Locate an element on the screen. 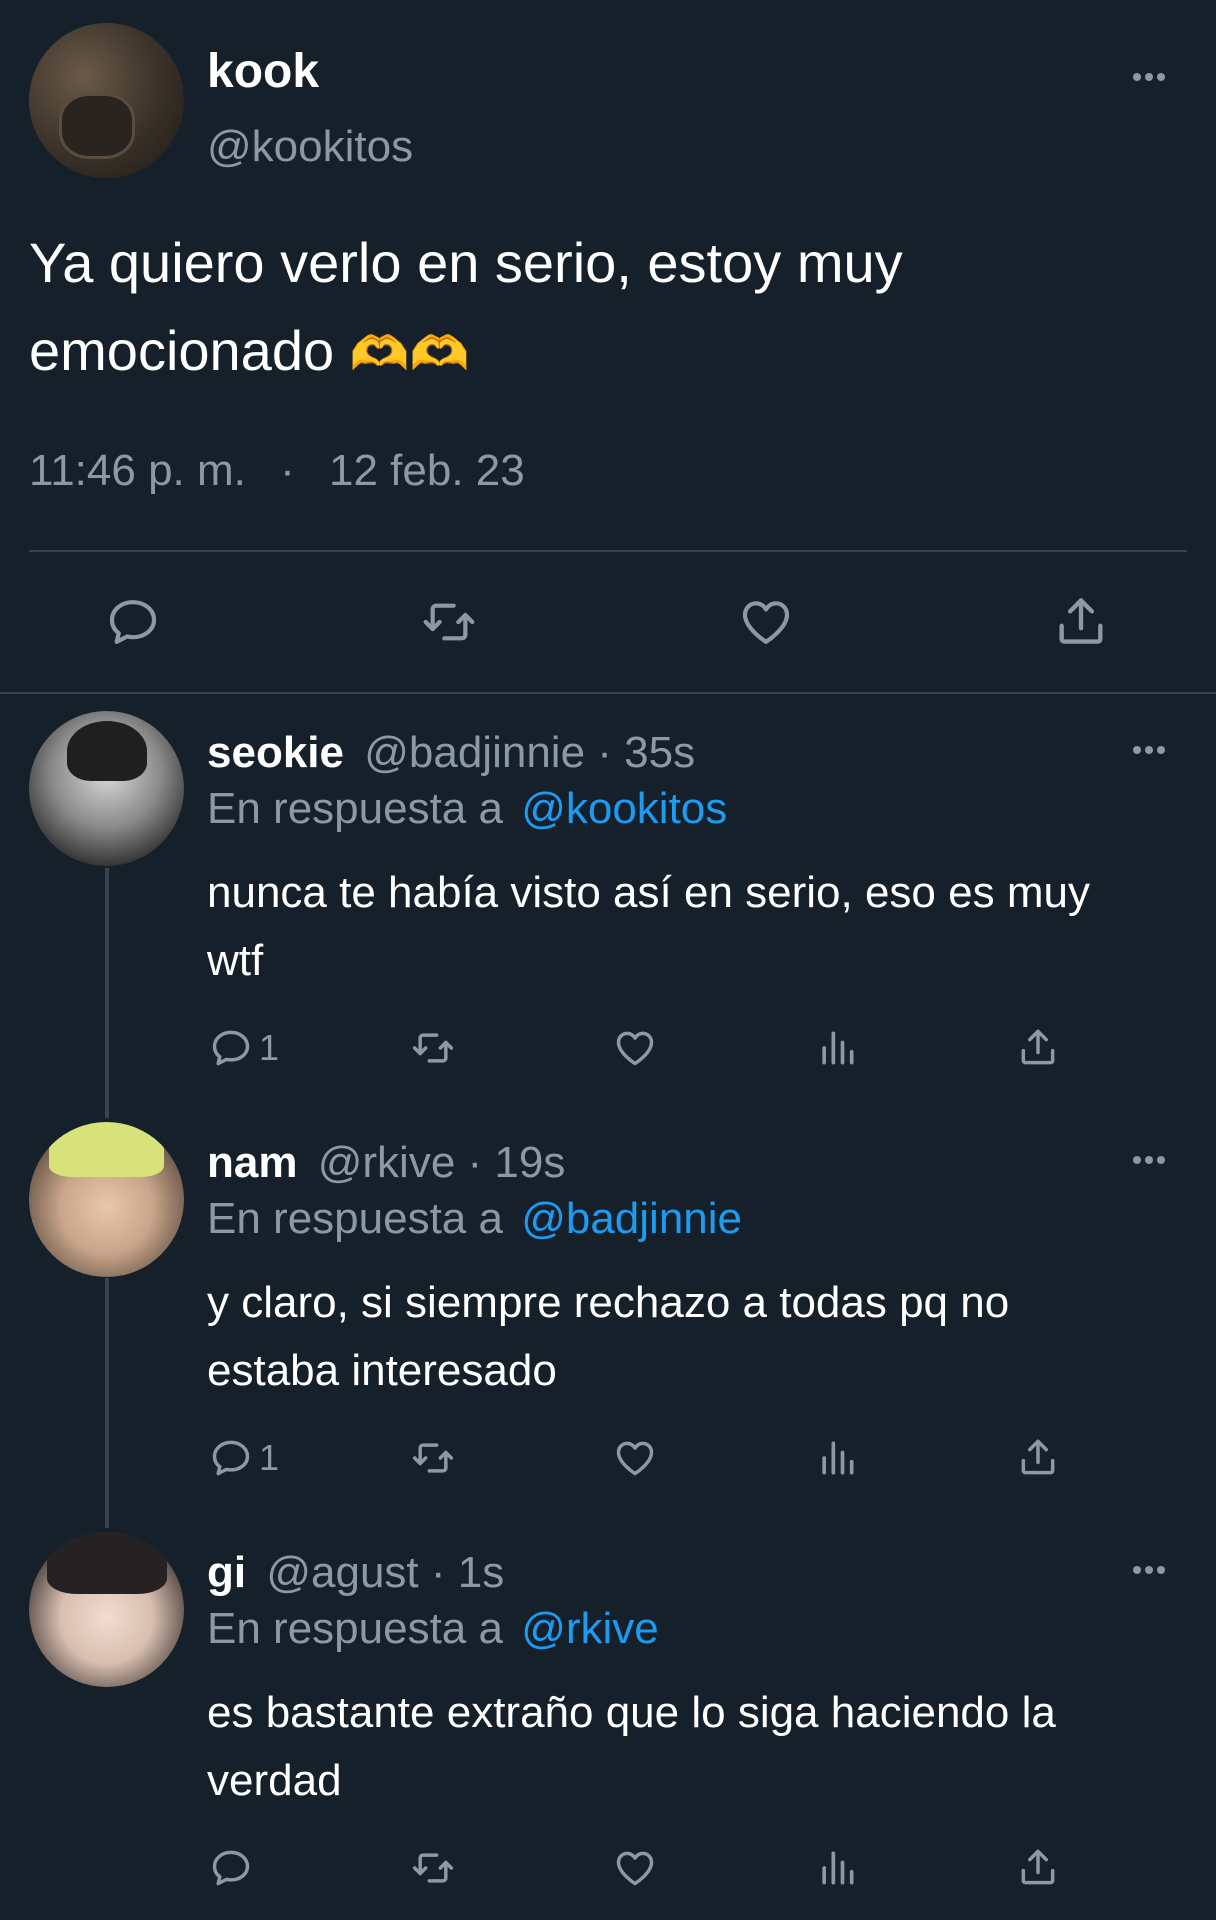 The width and height of the screenshot is (1216, 1920). reply1-retweet-button is located at coordinates (433, 1048).